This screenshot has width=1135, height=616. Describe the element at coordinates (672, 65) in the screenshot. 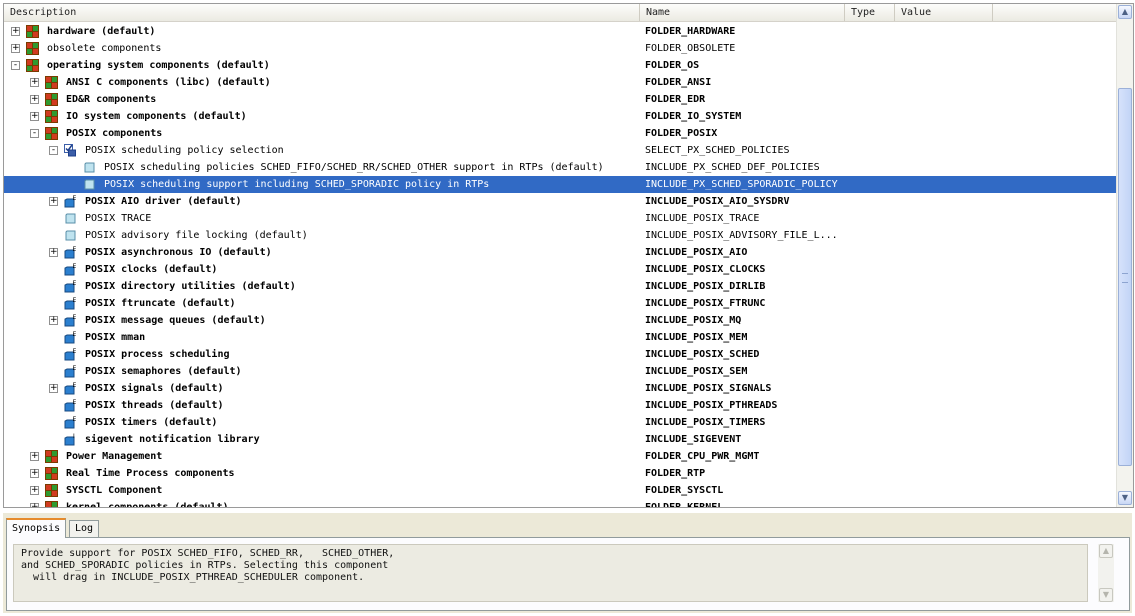

I see `row-name: FOLDER_OS` at that location.